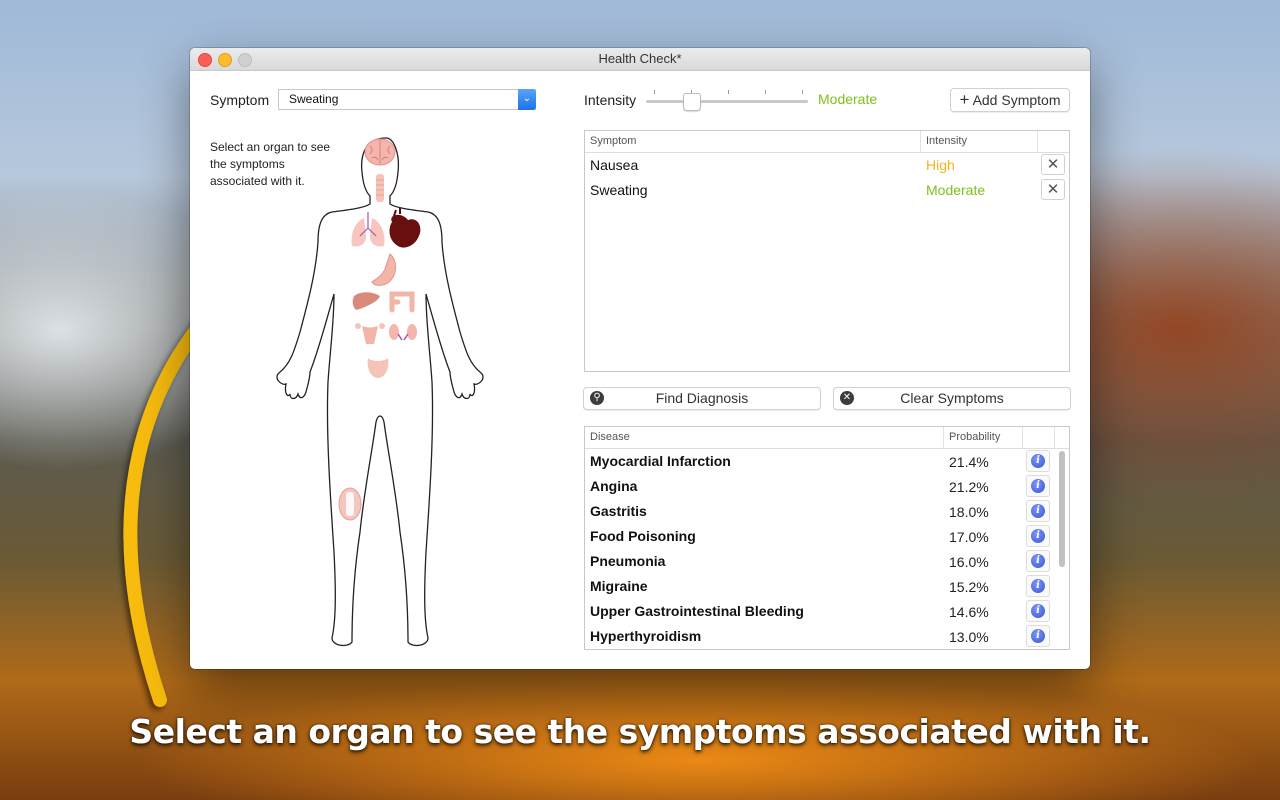  I want to click on add-symptom-button: + Add Symptom, so click(1010, 100).